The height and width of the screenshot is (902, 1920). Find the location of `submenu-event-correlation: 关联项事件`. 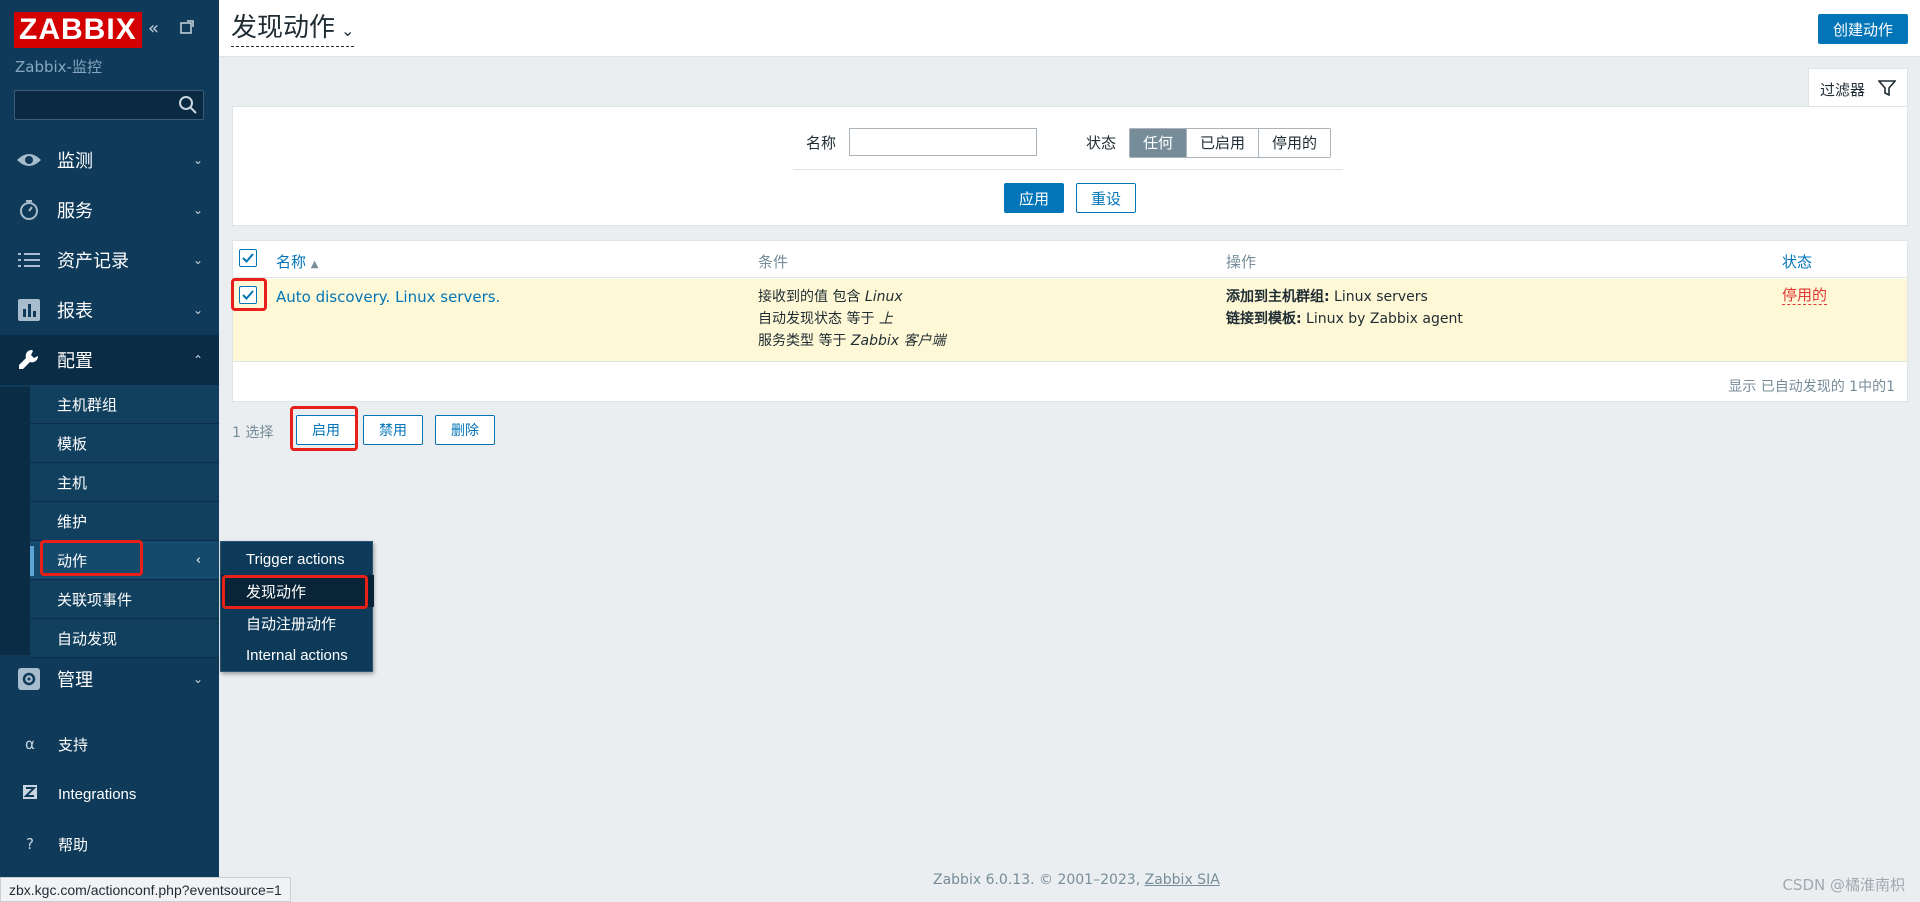

submenu-event-correlation: 关联项事件 is located at coordinates (124, 599).